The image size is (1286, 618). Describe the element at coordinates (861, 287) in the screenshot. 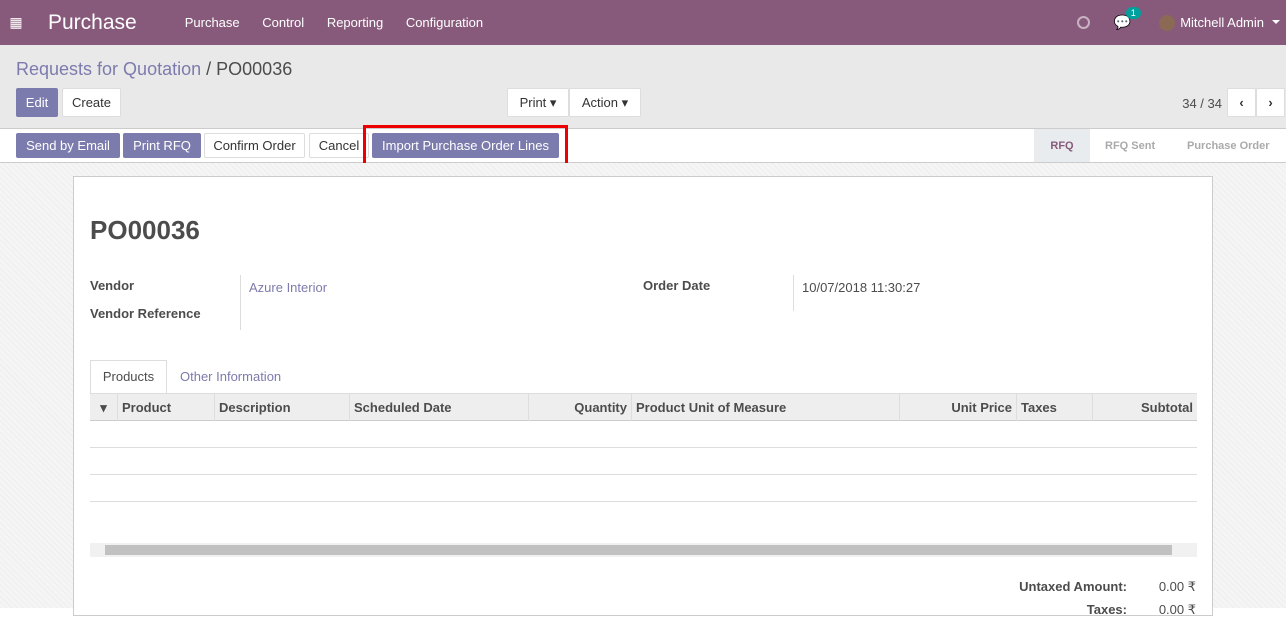

I see `order-date-value: 10/07/2018 11:30:27` at that location.